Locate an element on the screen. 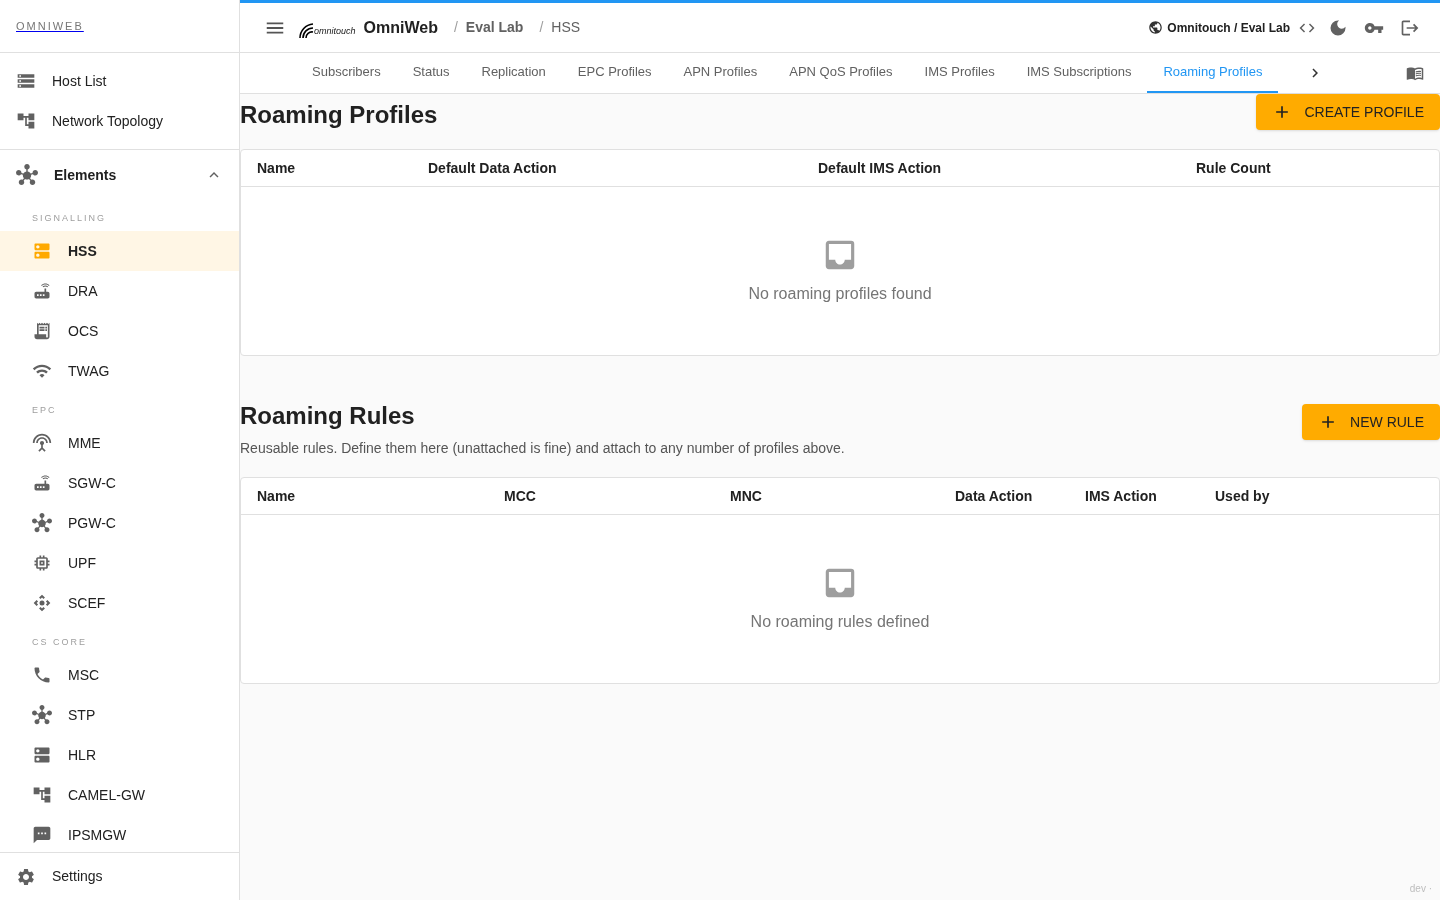 Image resolution: width=1440 pixels, height=900 pixels. section-label: CS CORE is located at coordinates (59, 642).